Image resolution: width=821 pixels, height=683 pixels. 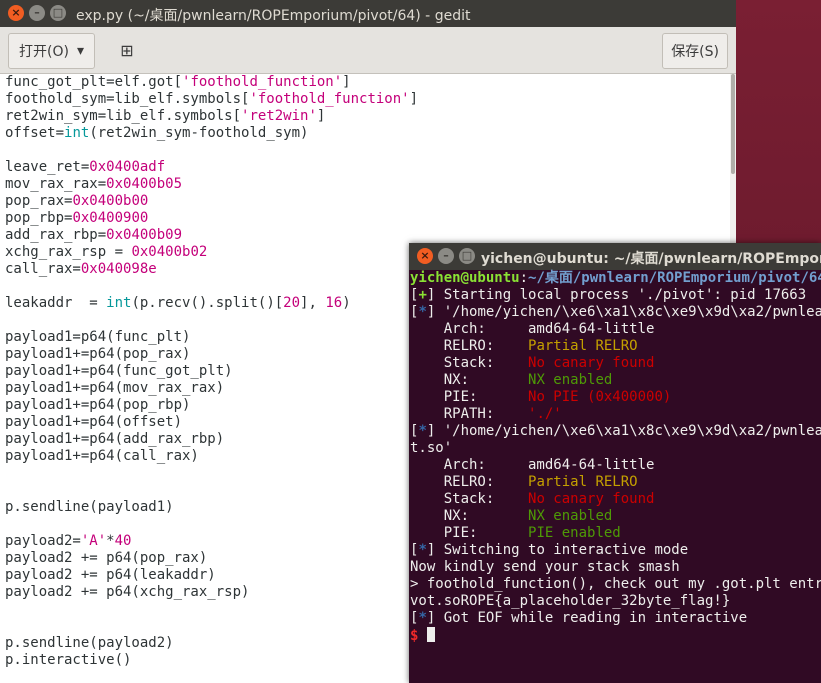 What do you see at coordinates (469, 414) in the screenshot?
I see `text-segment: RPATH:` at bounding box center [469, 414].